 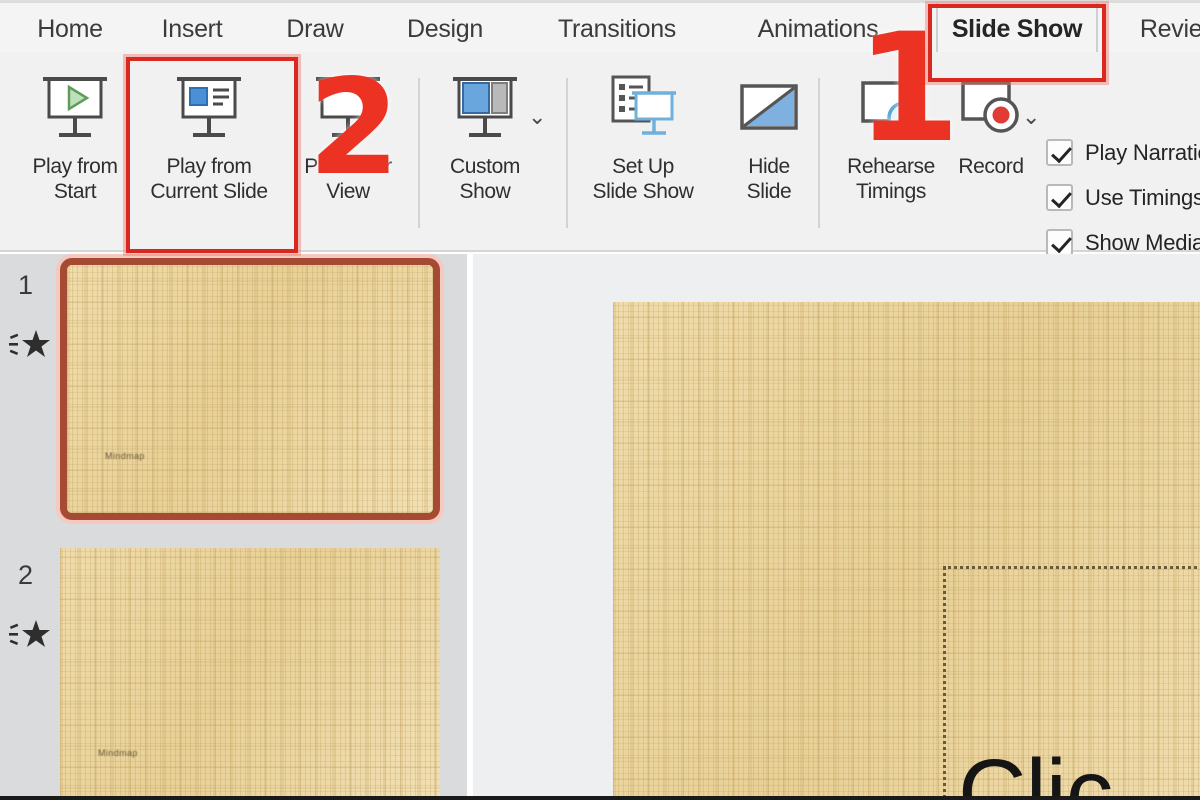 What do you see at coordinates (769, 109) in the screenshot?
I see `hide-slide-icon` at bounding box center [769, 109].